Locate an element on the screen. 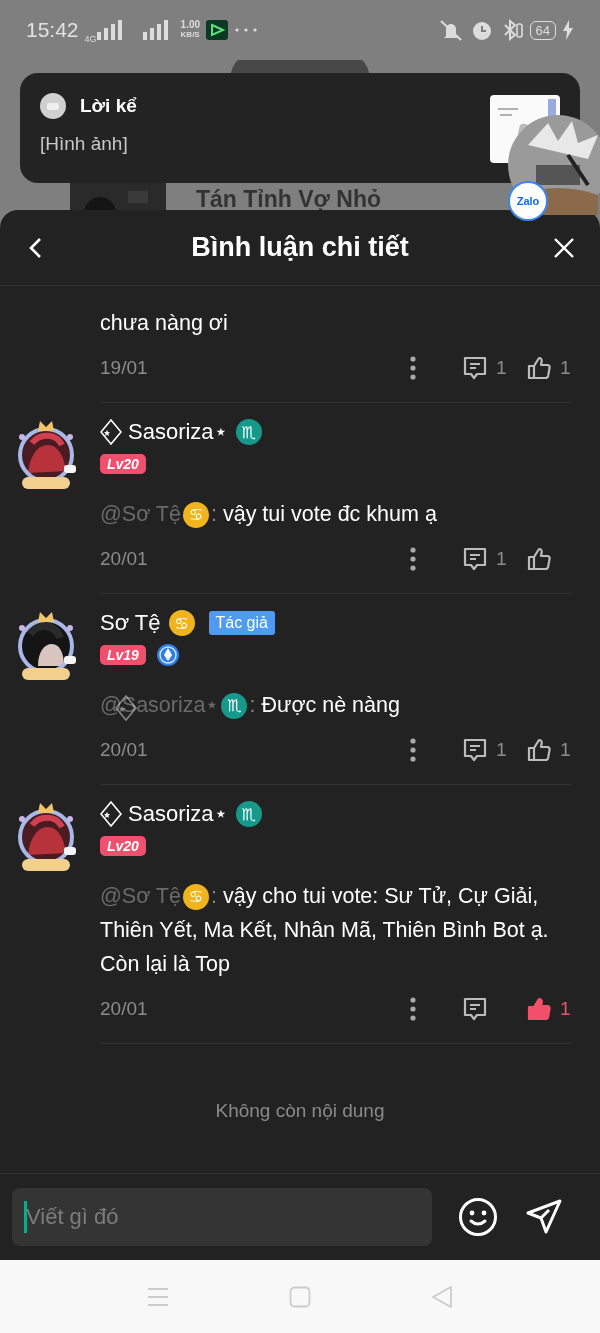  app-badge: Zalo is located at coordinates (528, 201).